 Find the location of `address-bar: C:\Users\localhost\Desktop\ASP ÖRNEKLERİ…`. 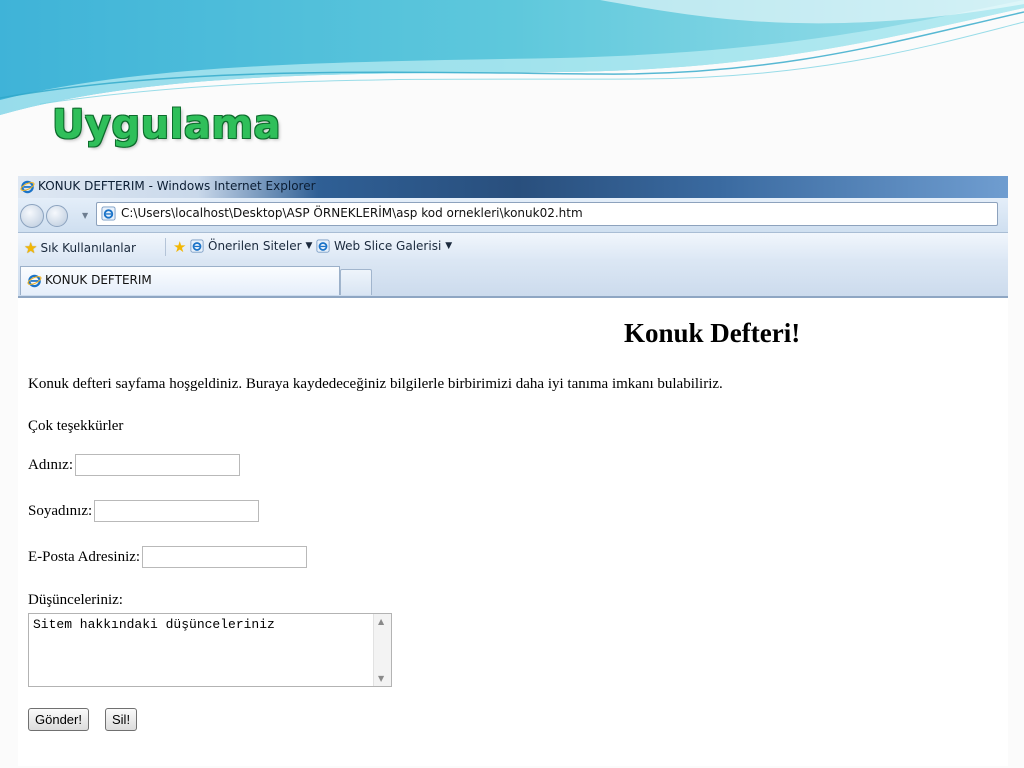

address-bar: C:\Users\localhost\Desktop\ASP ÖRNEKLERİ… is located at coordinates (547, 214).